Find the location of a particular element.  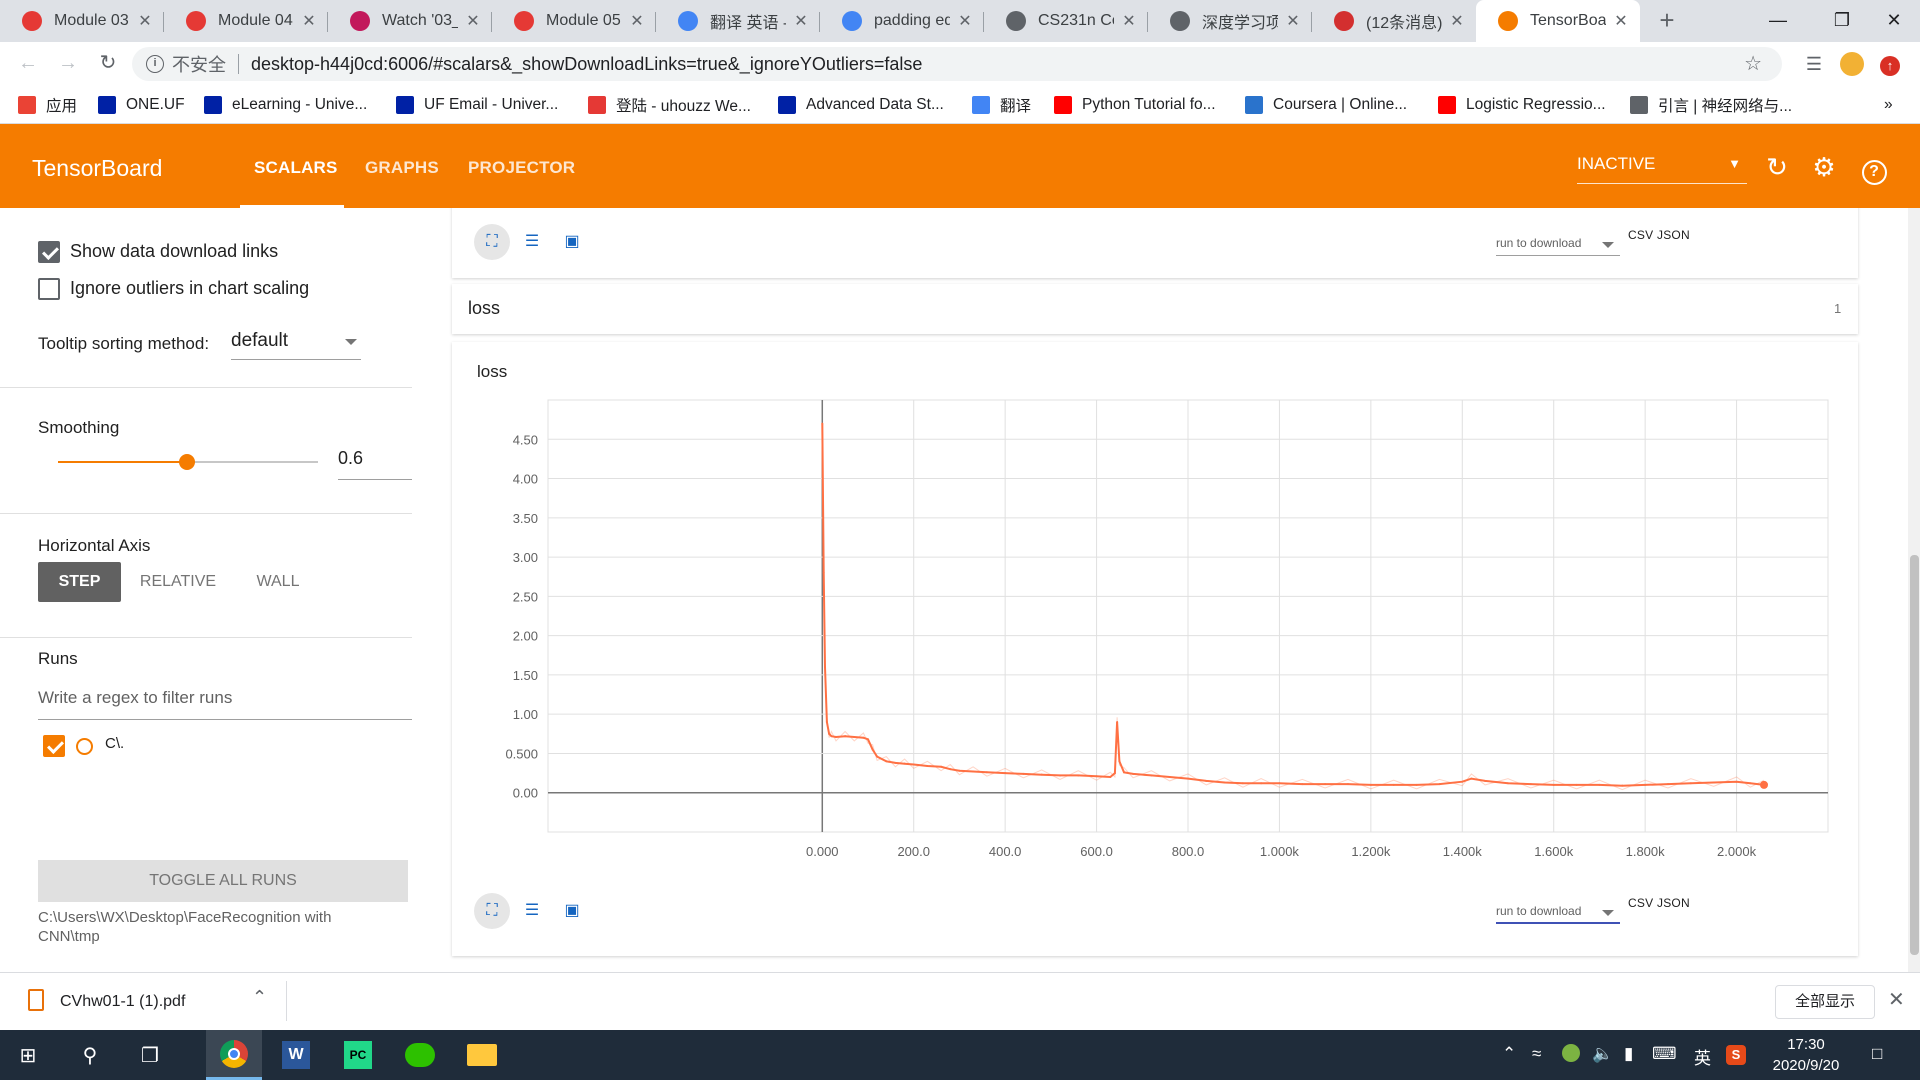

input-method-indicator: 英 is located at coordinates (1702, 1056).